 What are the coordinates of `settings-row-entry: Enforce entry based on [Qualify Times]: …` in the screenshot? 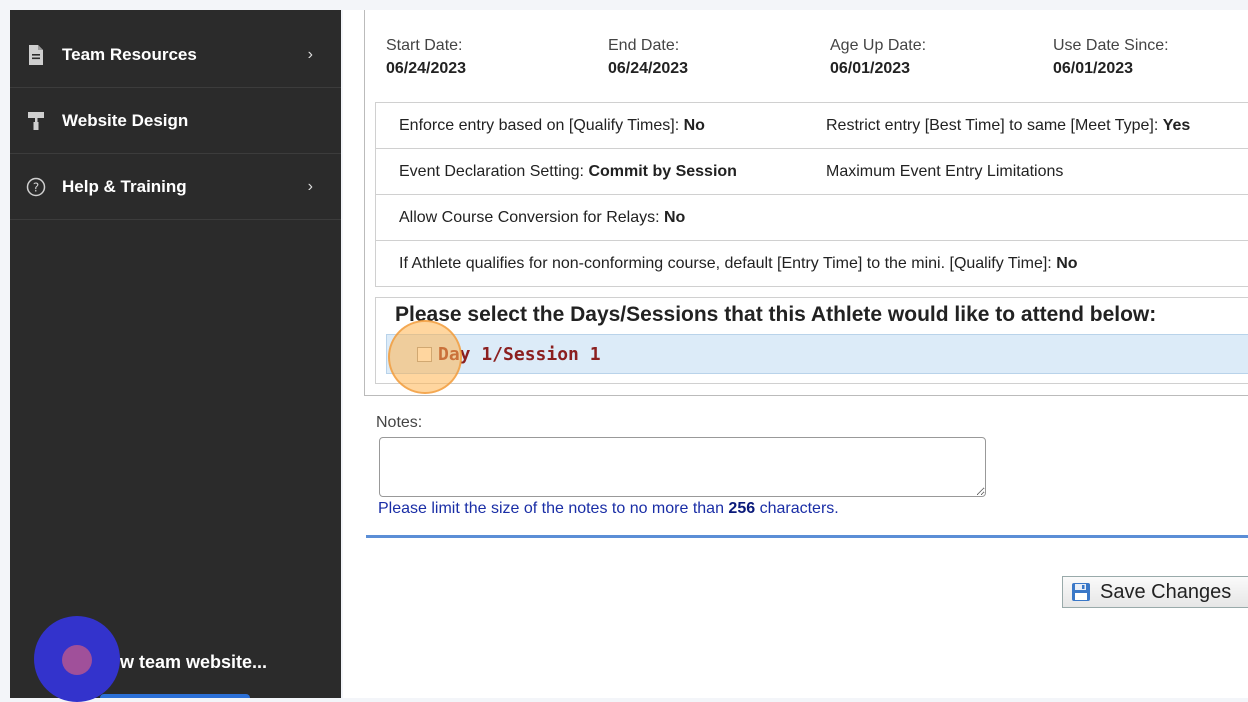 It's located at (811, 125).